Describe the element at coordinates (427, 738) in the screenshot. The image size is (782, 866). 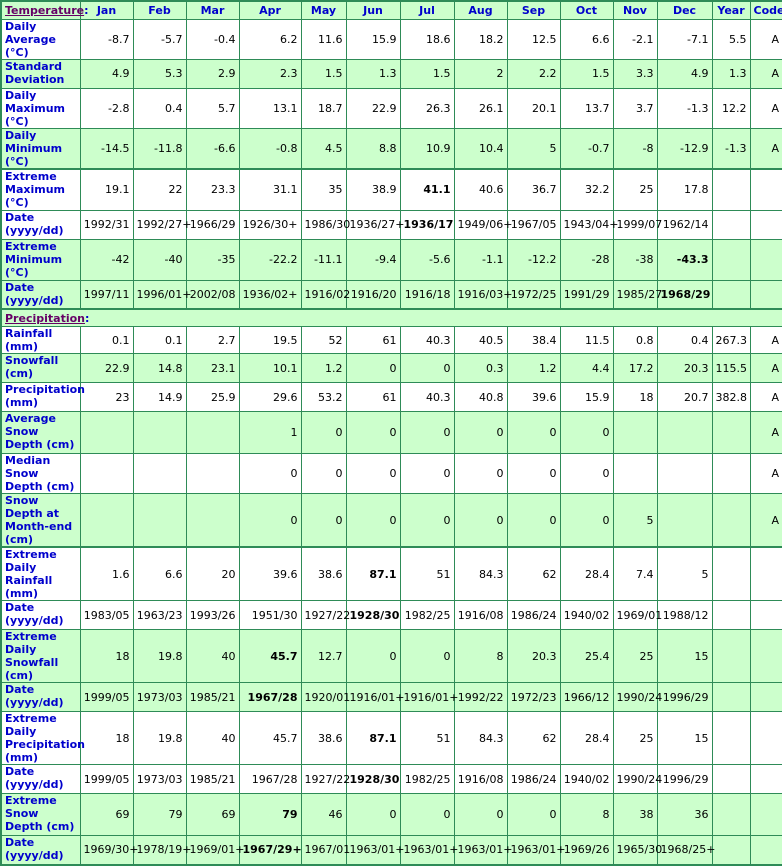
I see `cell-jul: 51` at that location.